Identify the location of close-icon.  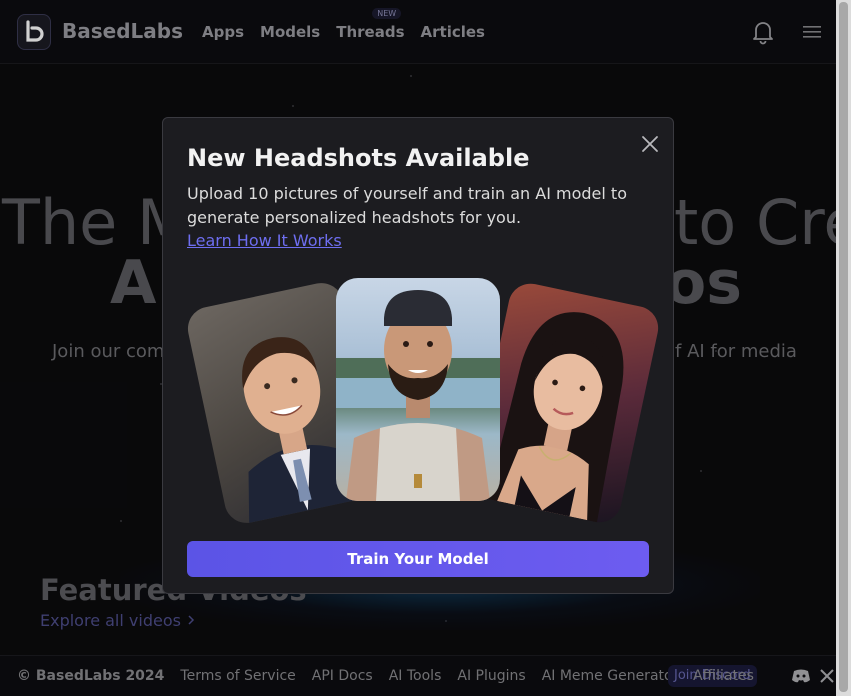
(650, 144).